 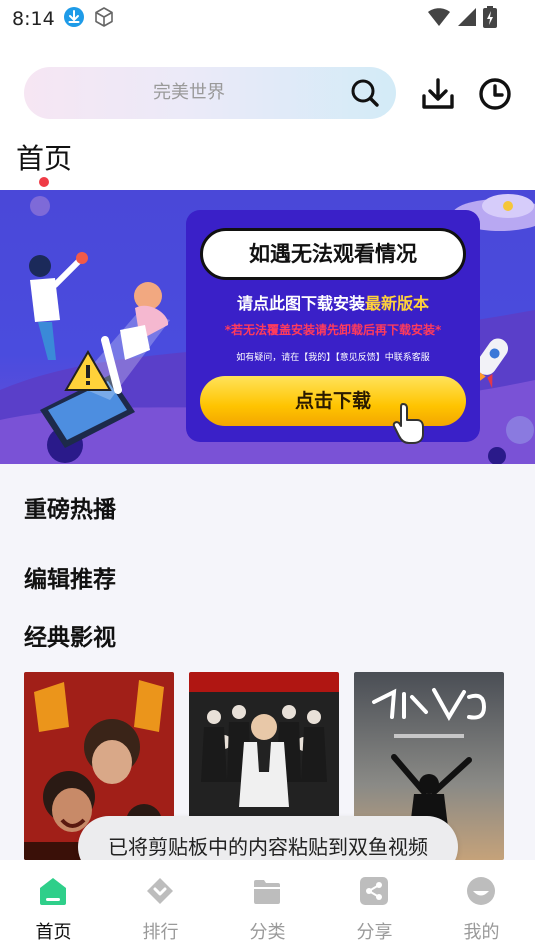 I want to click on status-bar: 8:14, so click(x=267, y=19).